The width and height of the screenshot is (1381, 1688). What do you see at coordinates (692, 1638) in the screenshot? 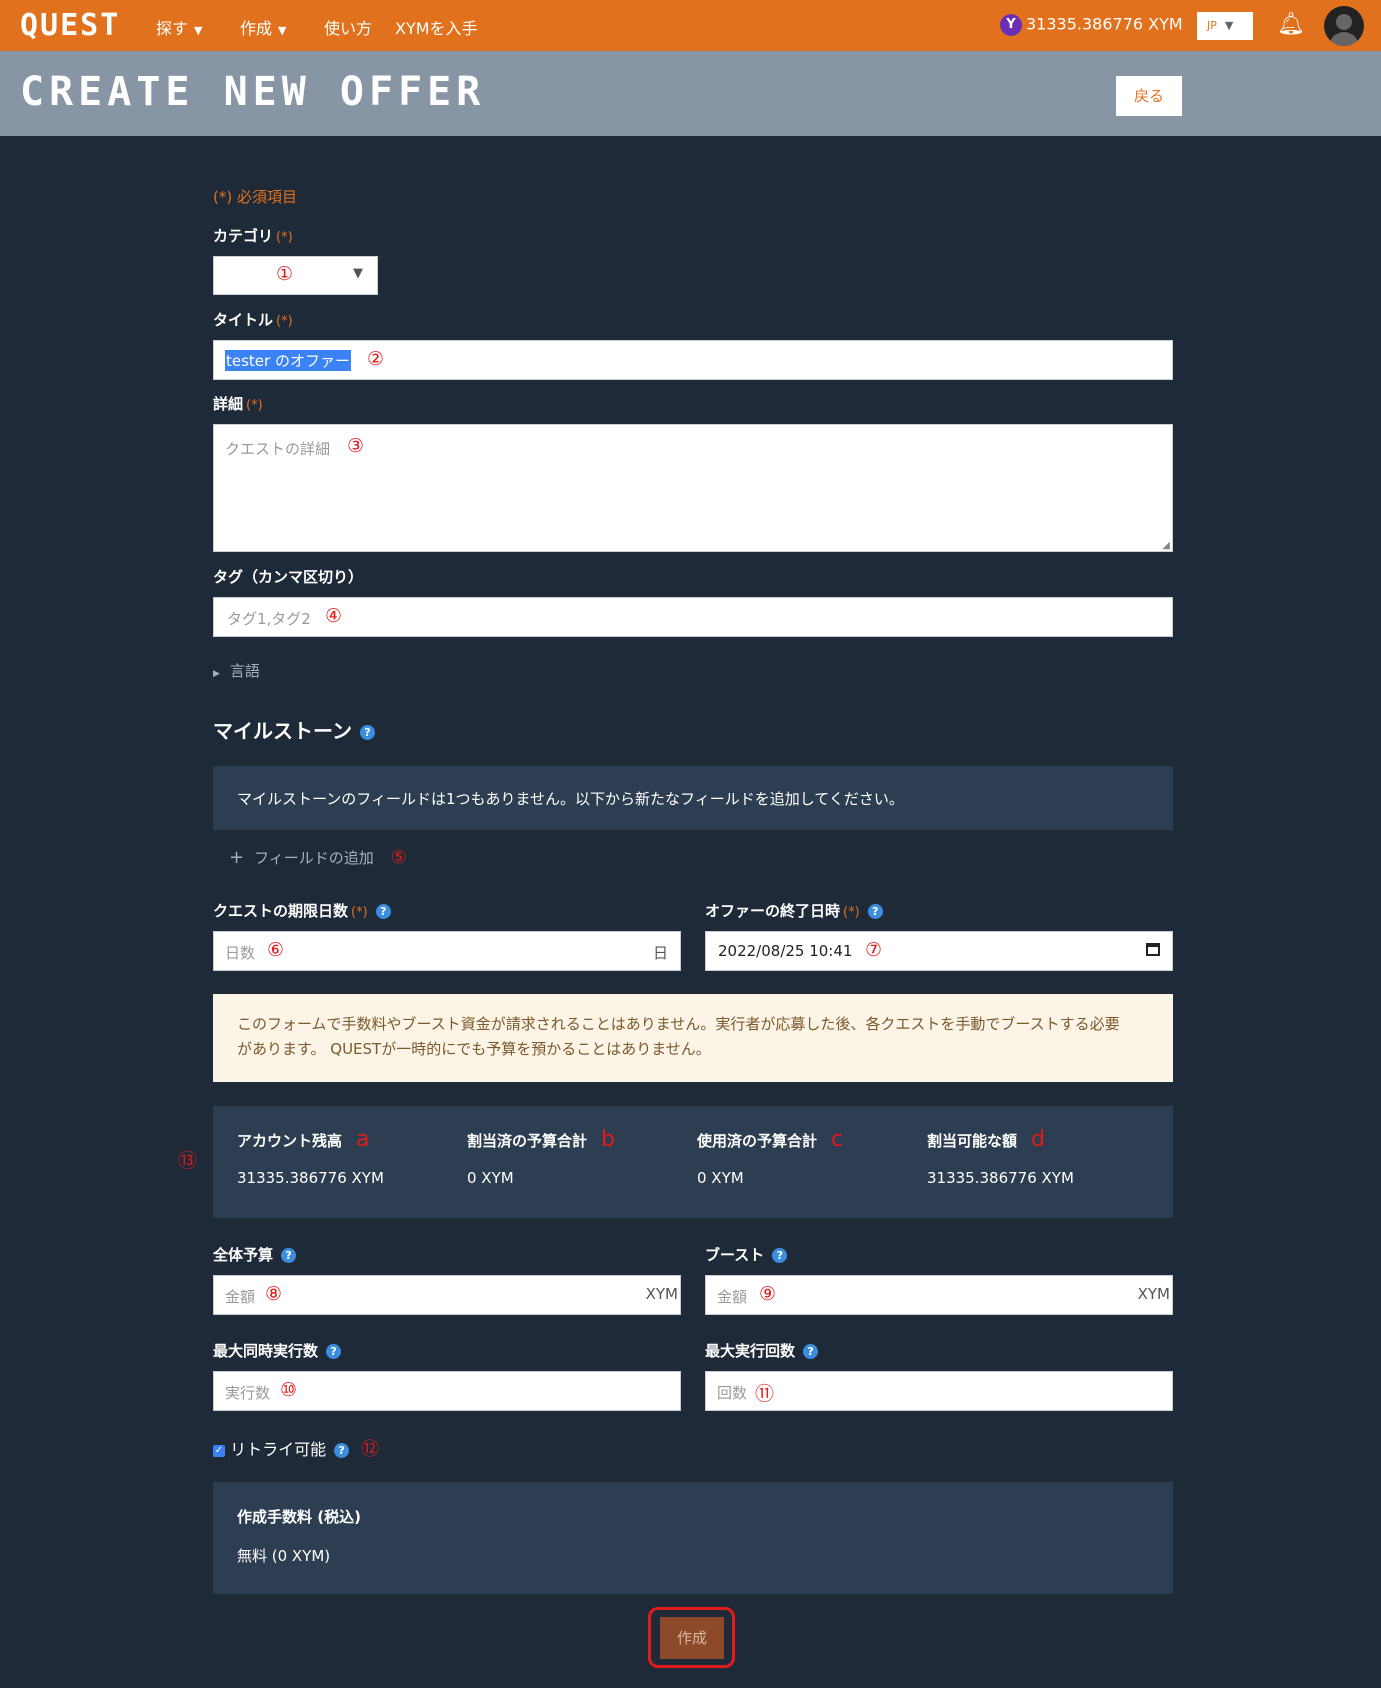
I see `create-button: 作成` at bounding box center [692, 1638].